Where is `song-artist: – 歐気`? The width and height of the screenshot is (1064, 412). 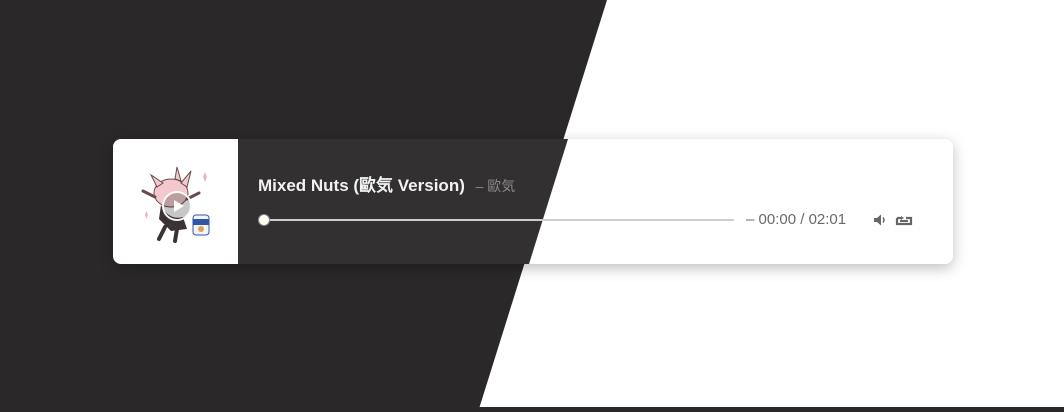 song-artist: – 歐気 is located at coordinates (495, 186).